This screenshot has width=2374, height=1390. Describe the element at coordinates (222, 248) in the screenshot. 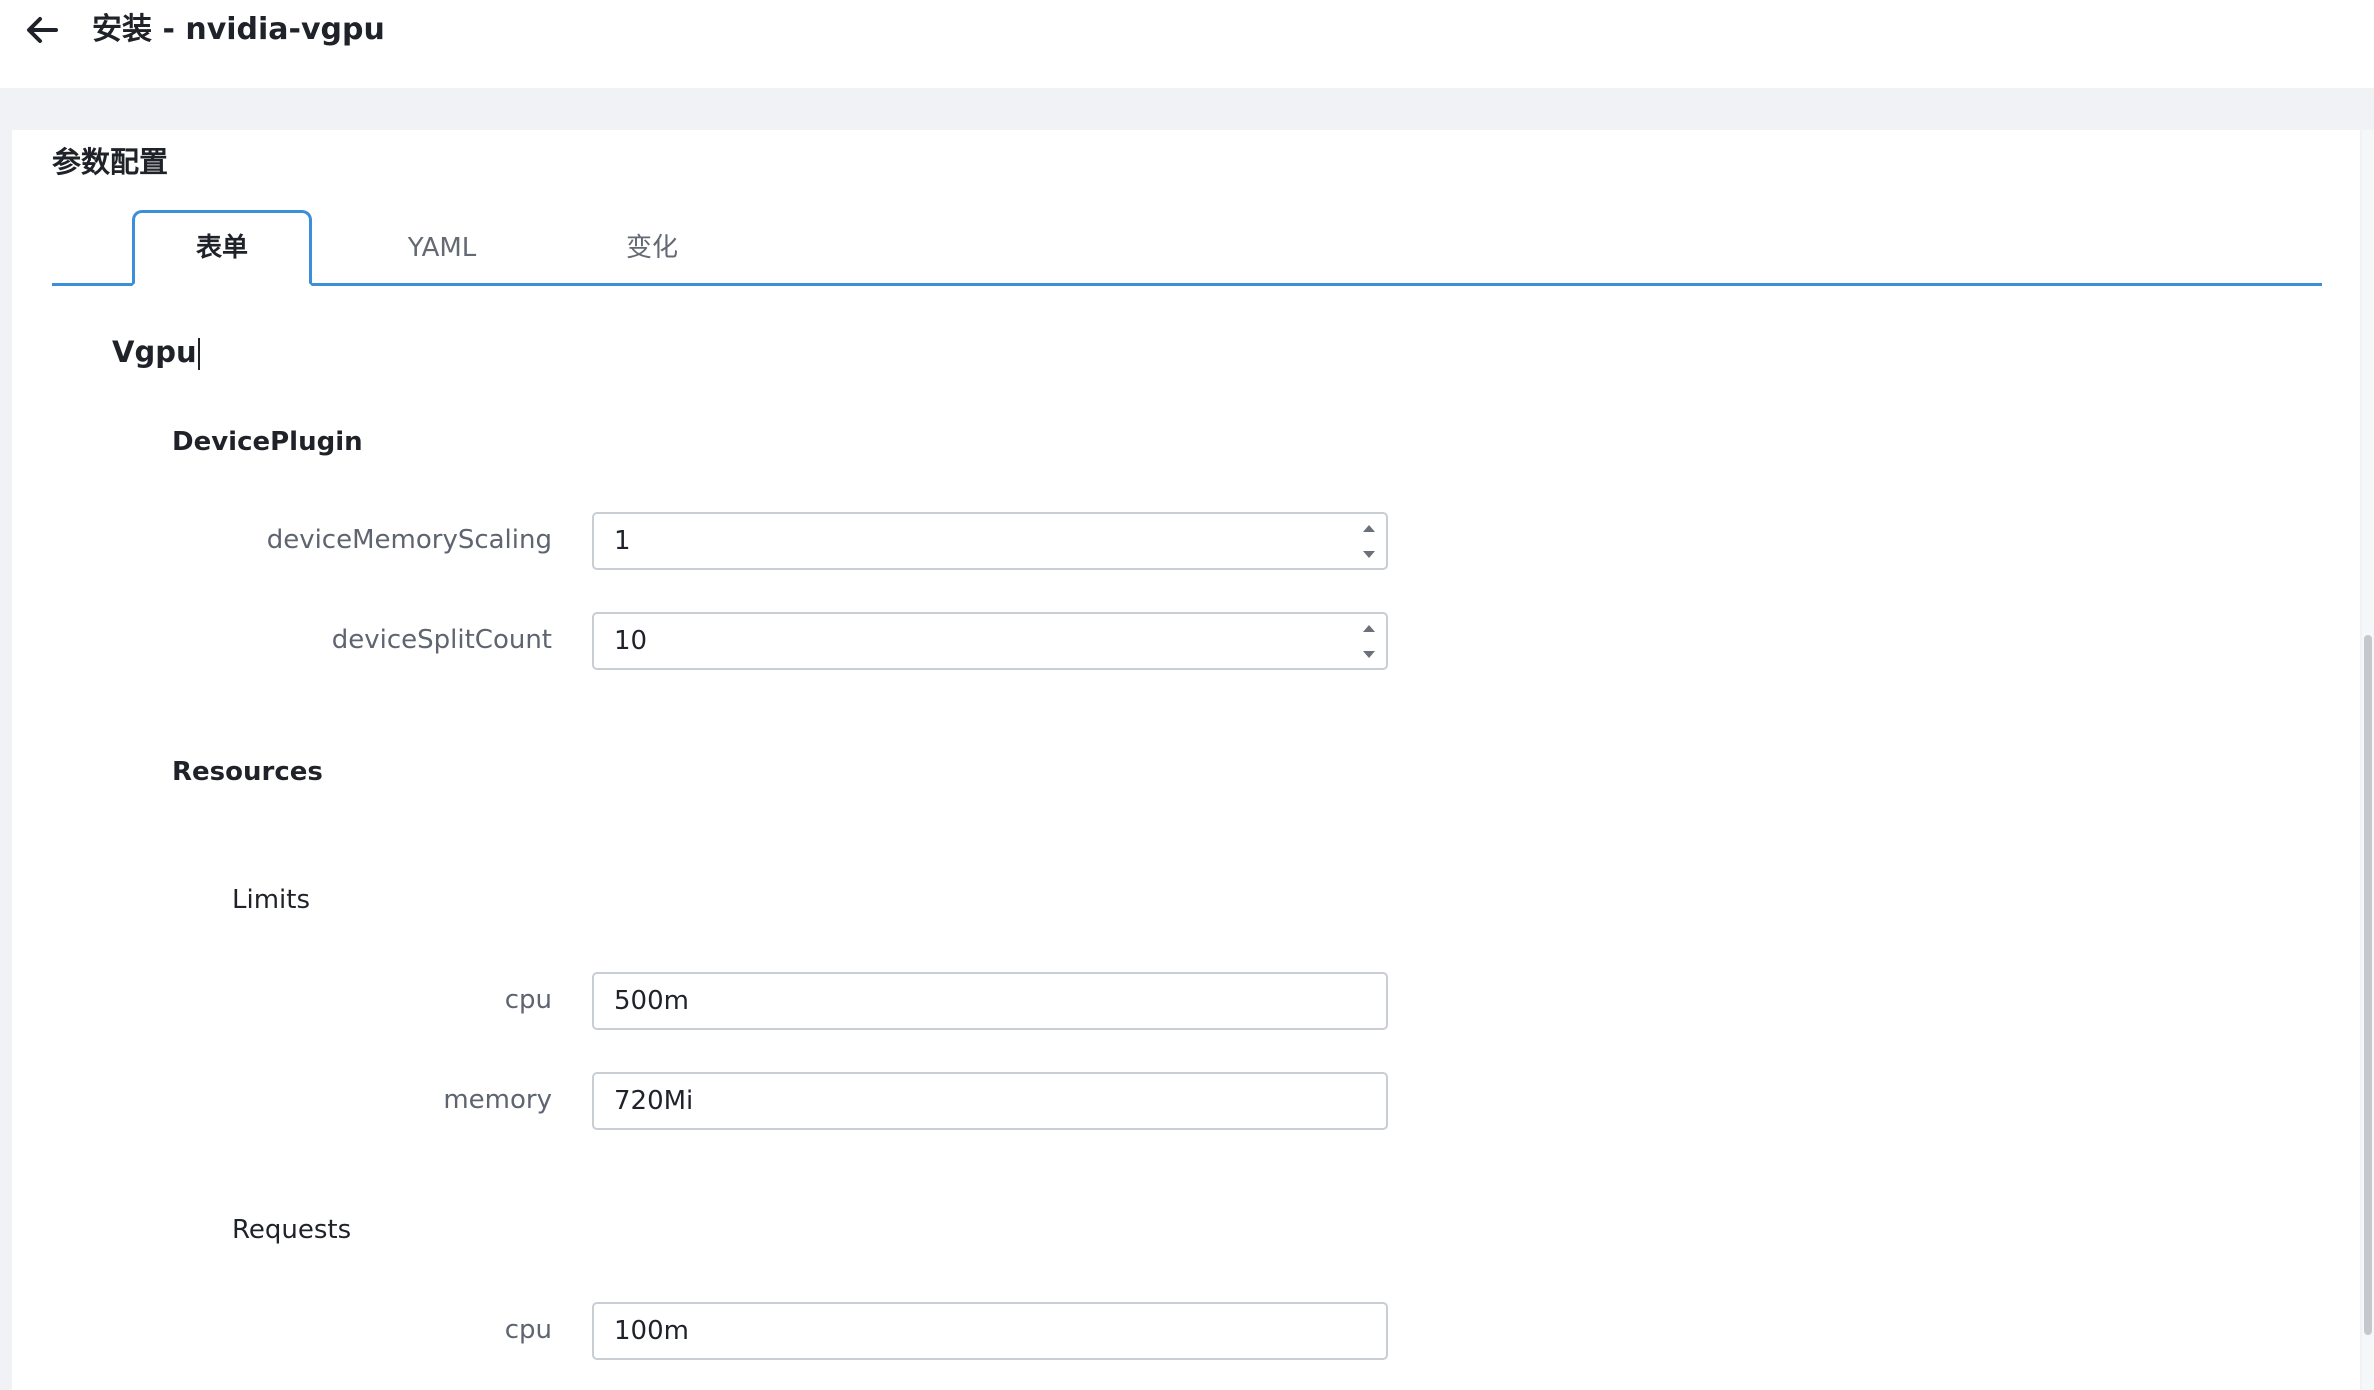

I see `tab-form: 表单` at that location.